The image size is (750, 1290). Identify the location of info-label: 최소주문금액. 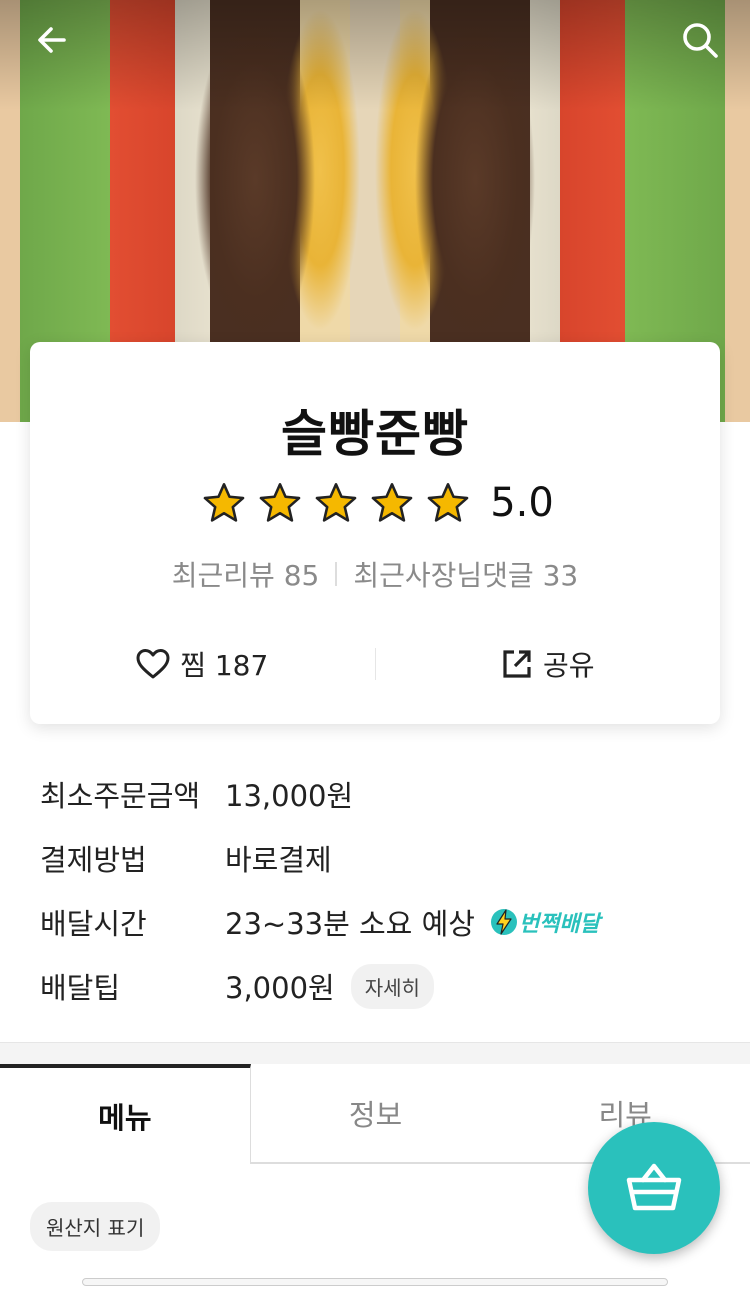
(120, 796).